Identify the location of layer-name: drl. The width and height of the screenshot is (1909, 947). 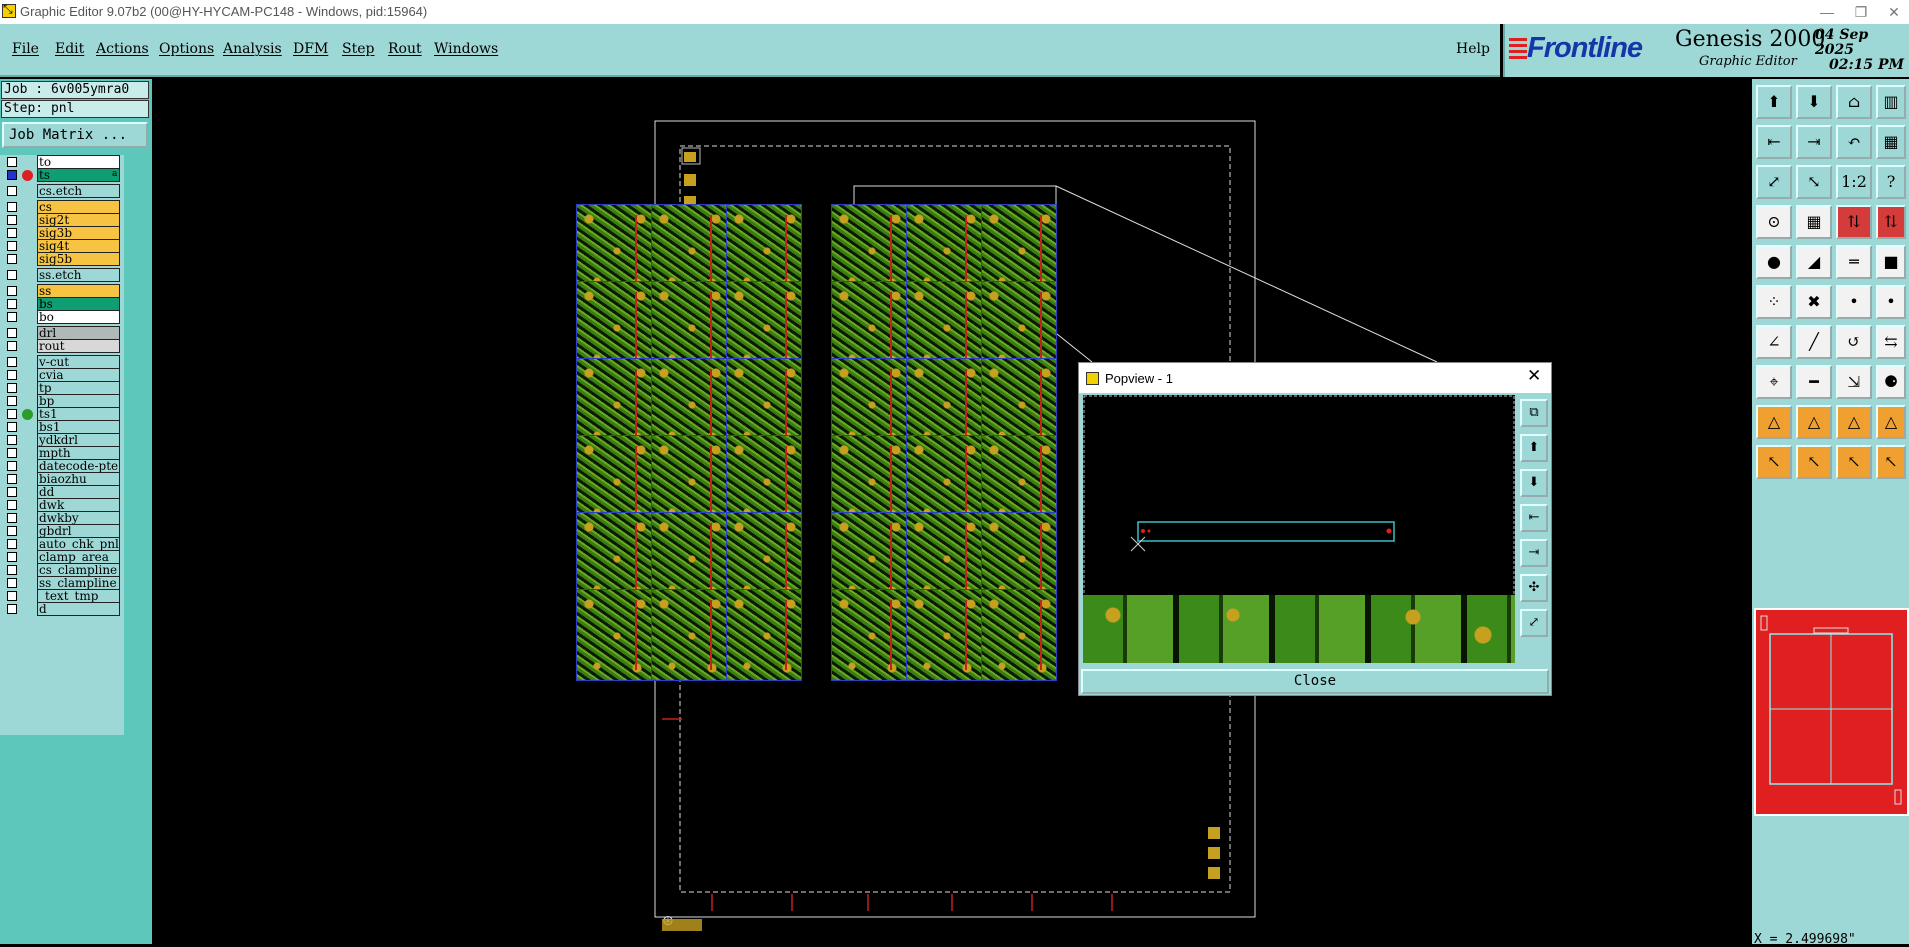
(78, 333).